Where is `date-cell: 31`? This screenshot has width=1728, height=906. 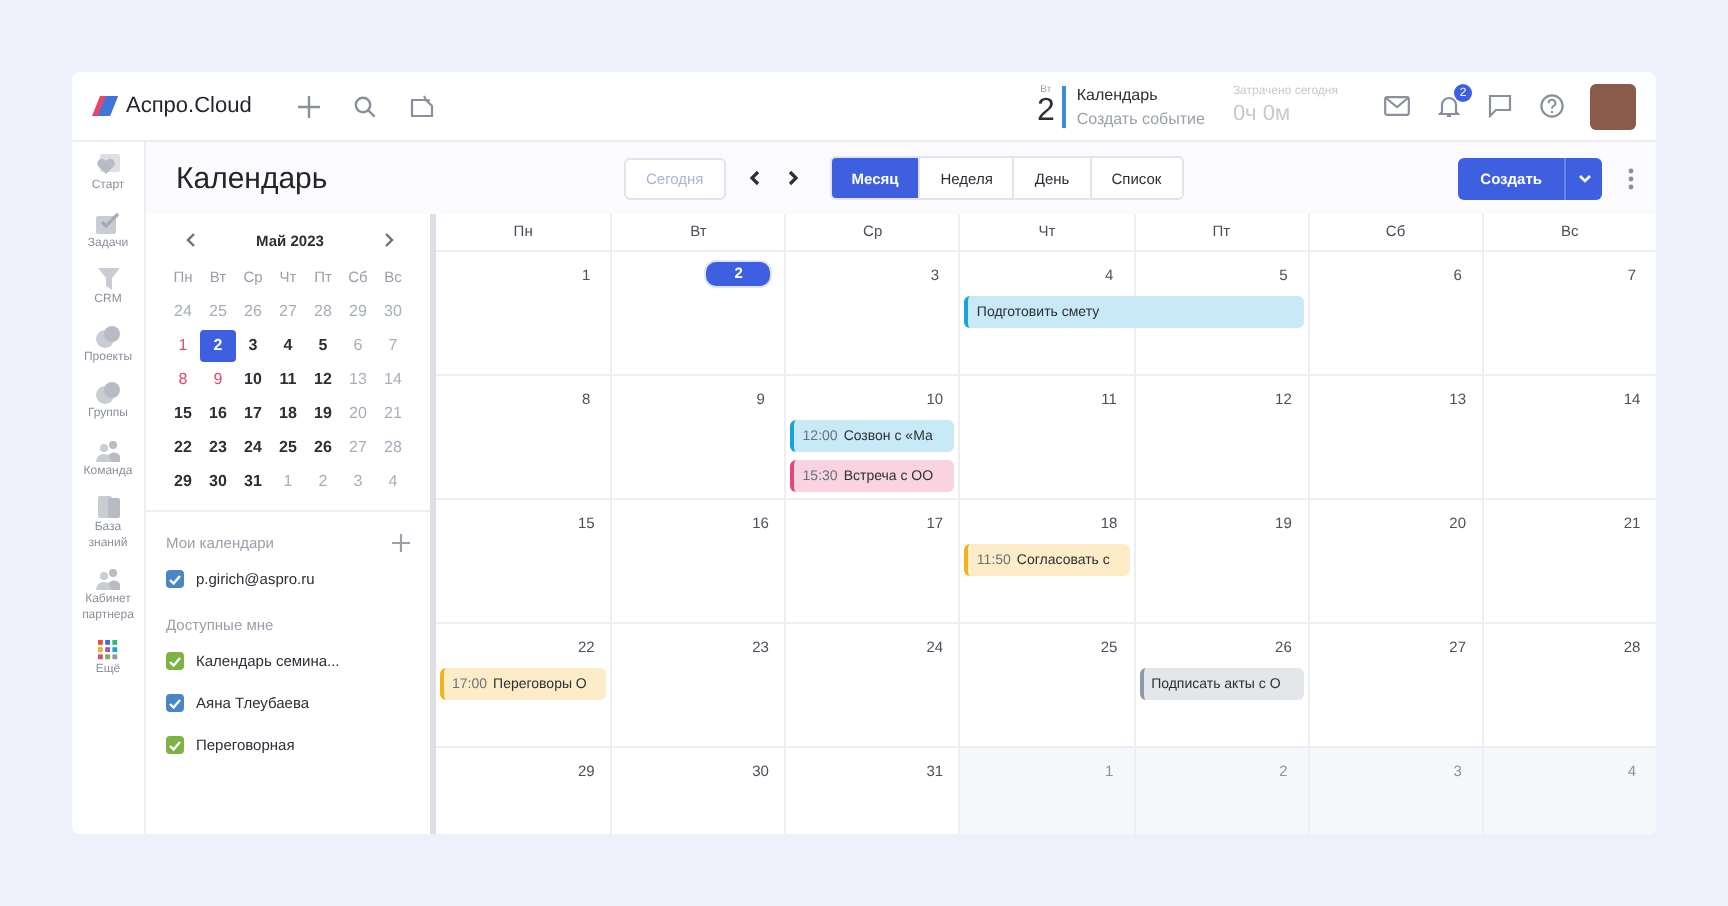
date-cell: 31 is located at coordinates (253, 482).